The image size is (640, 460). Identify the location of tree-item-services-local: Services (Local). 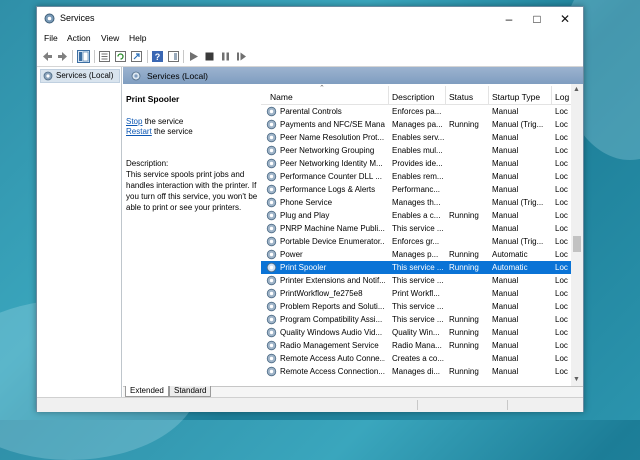
(80, 76).